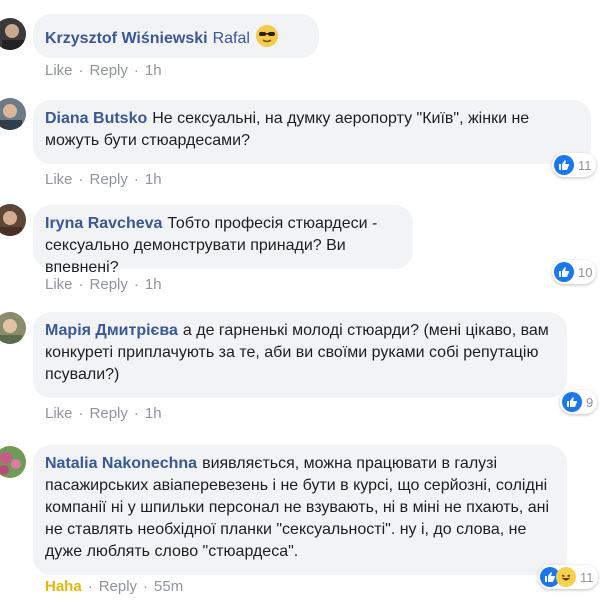 The height and width of the screenshot is (600, 600). What do you see at coordinates (231, 38) in the screenshot?
I see `comment-text: Rafal` at bounding box center [231, 38].